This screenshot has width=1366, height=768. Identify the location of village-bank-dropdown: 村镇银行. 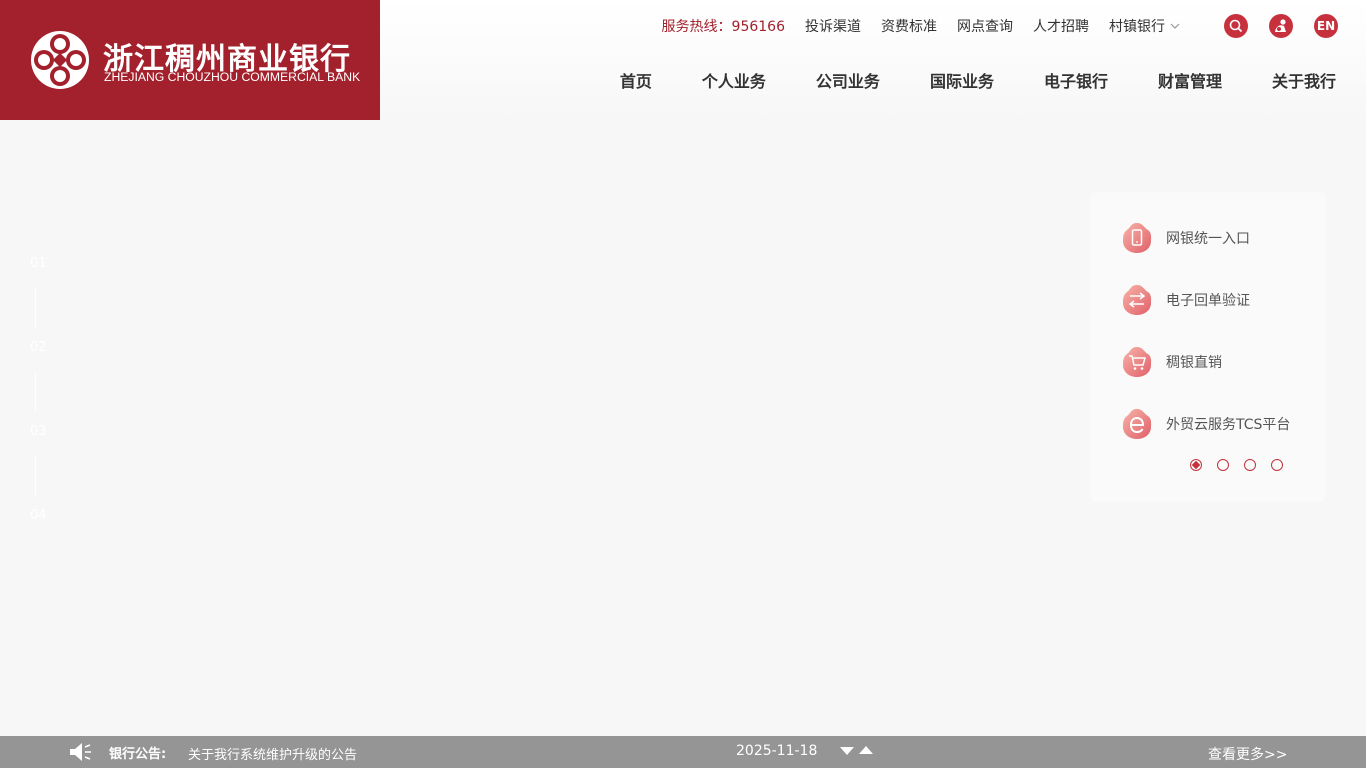
(1145, 26).